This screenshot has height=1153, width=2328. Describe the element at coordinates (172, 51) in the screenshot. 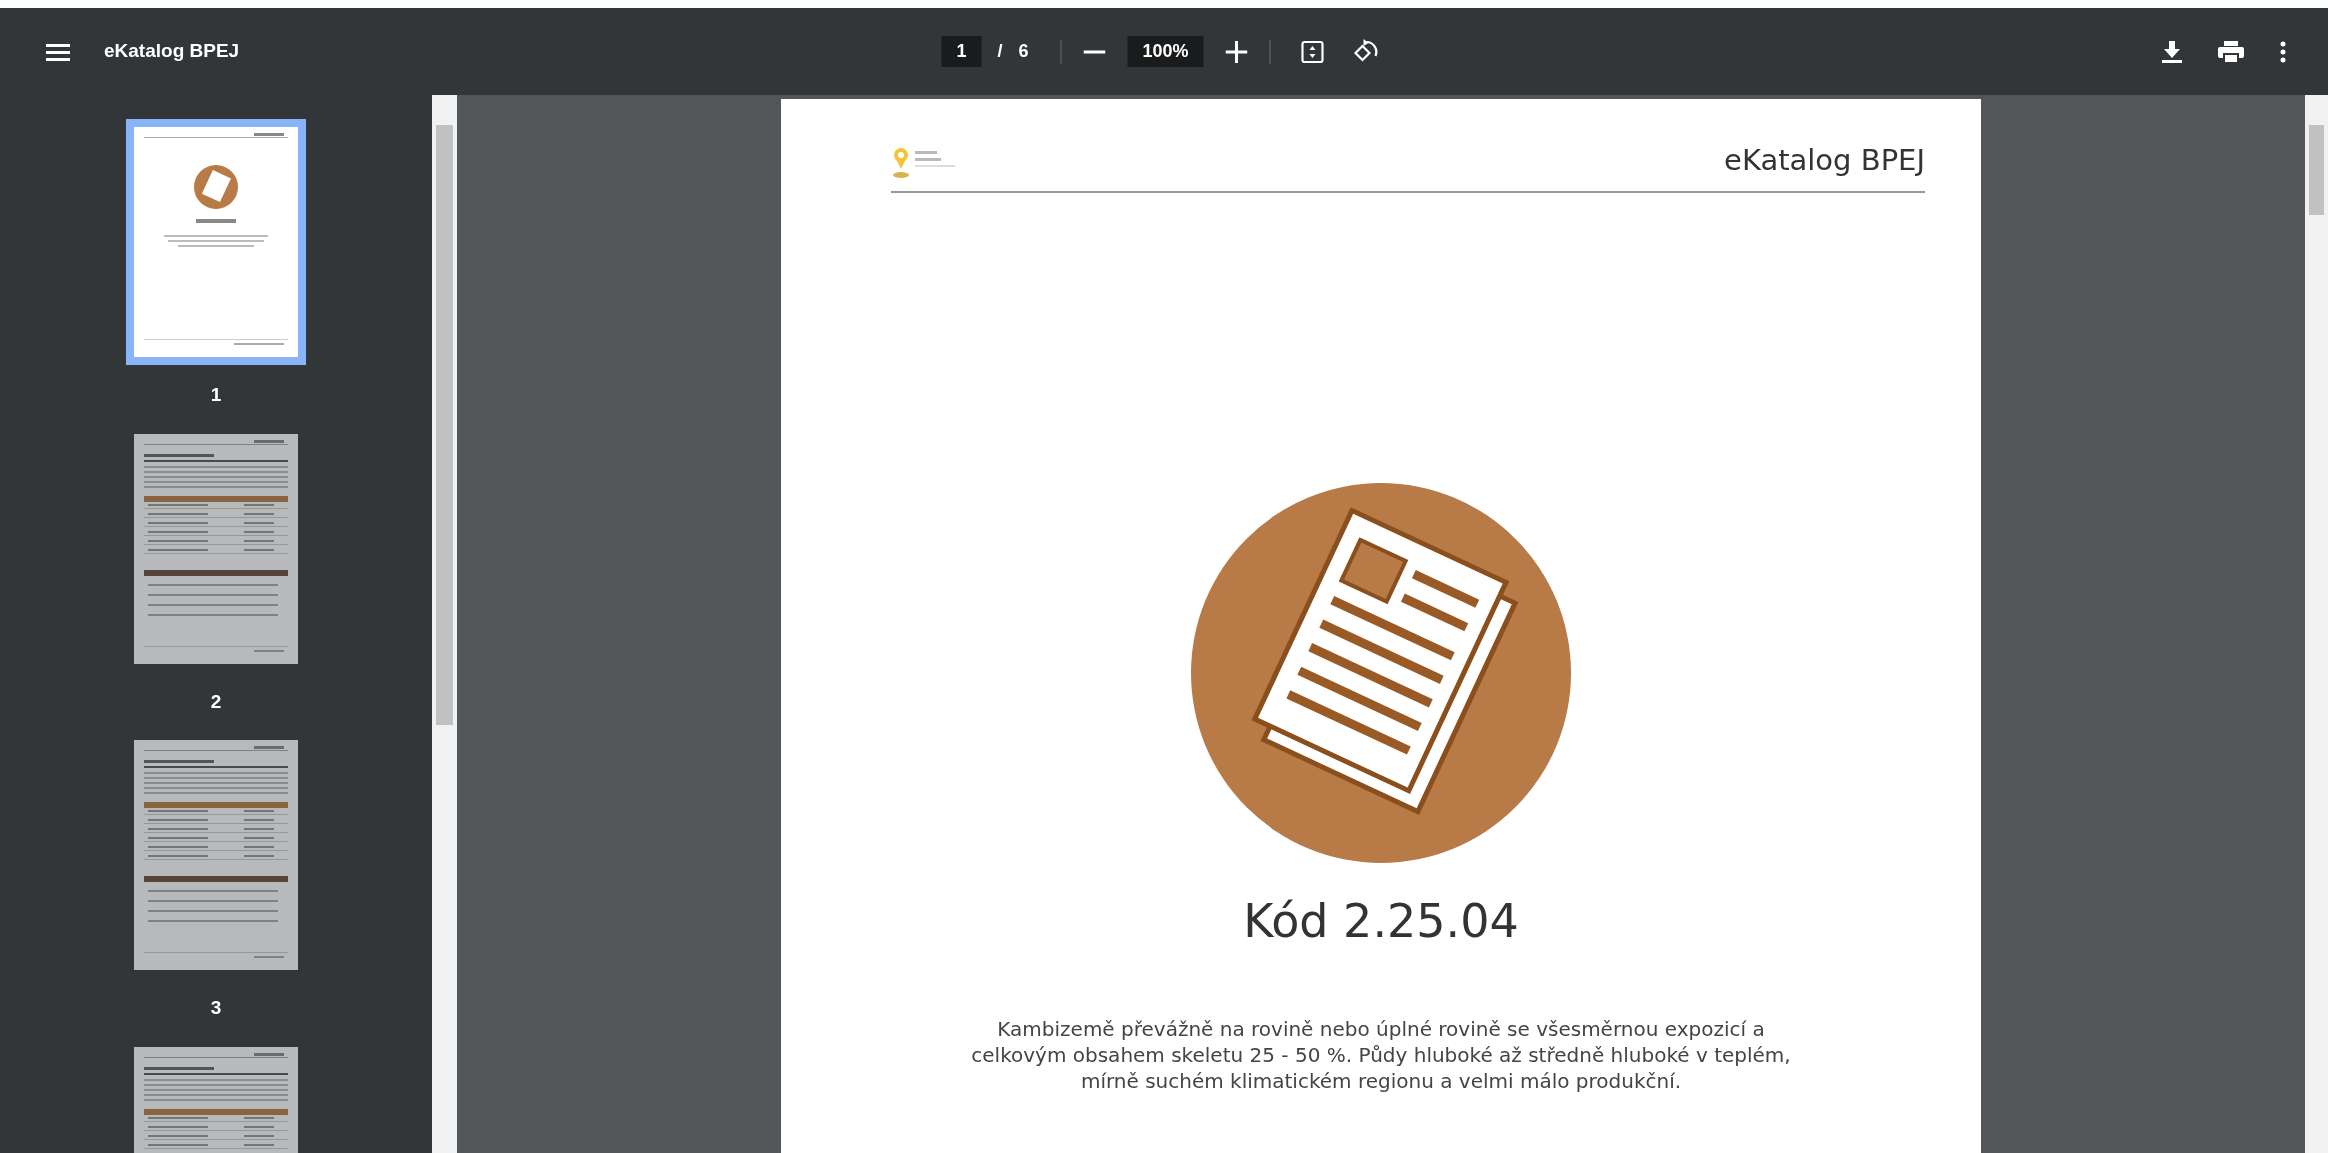

I see `document-title: eKatalog BPEJ` at that location.